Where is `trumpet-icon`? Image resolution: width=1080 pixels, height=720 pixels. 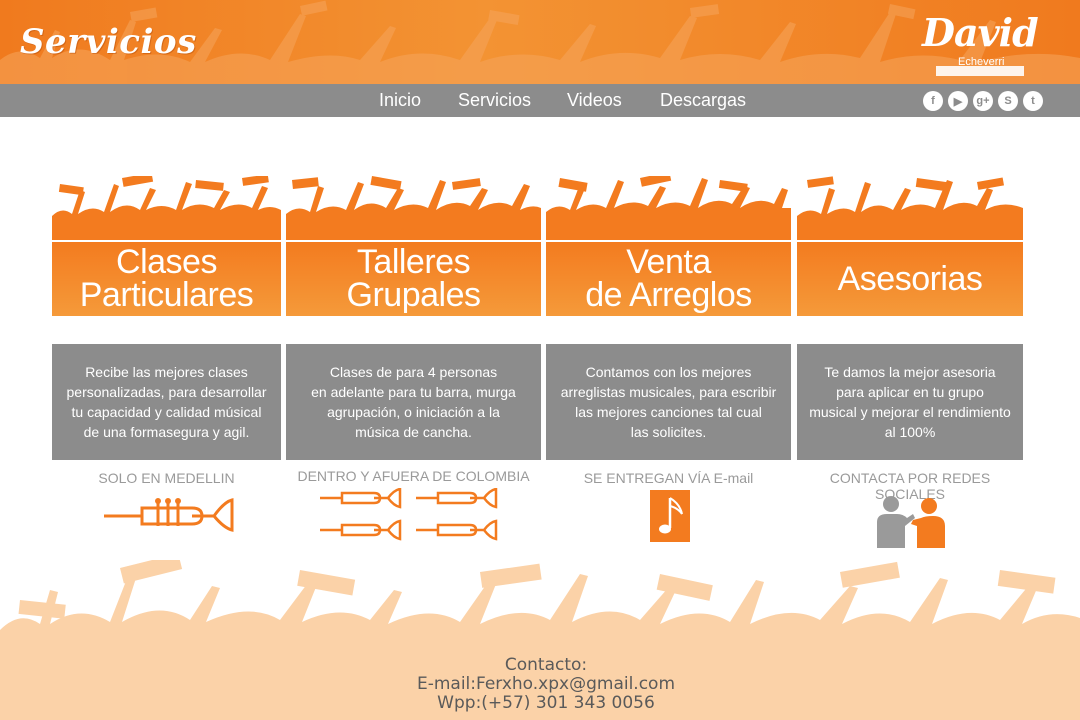
trumpet-icon is located at coordinates (169, 515).